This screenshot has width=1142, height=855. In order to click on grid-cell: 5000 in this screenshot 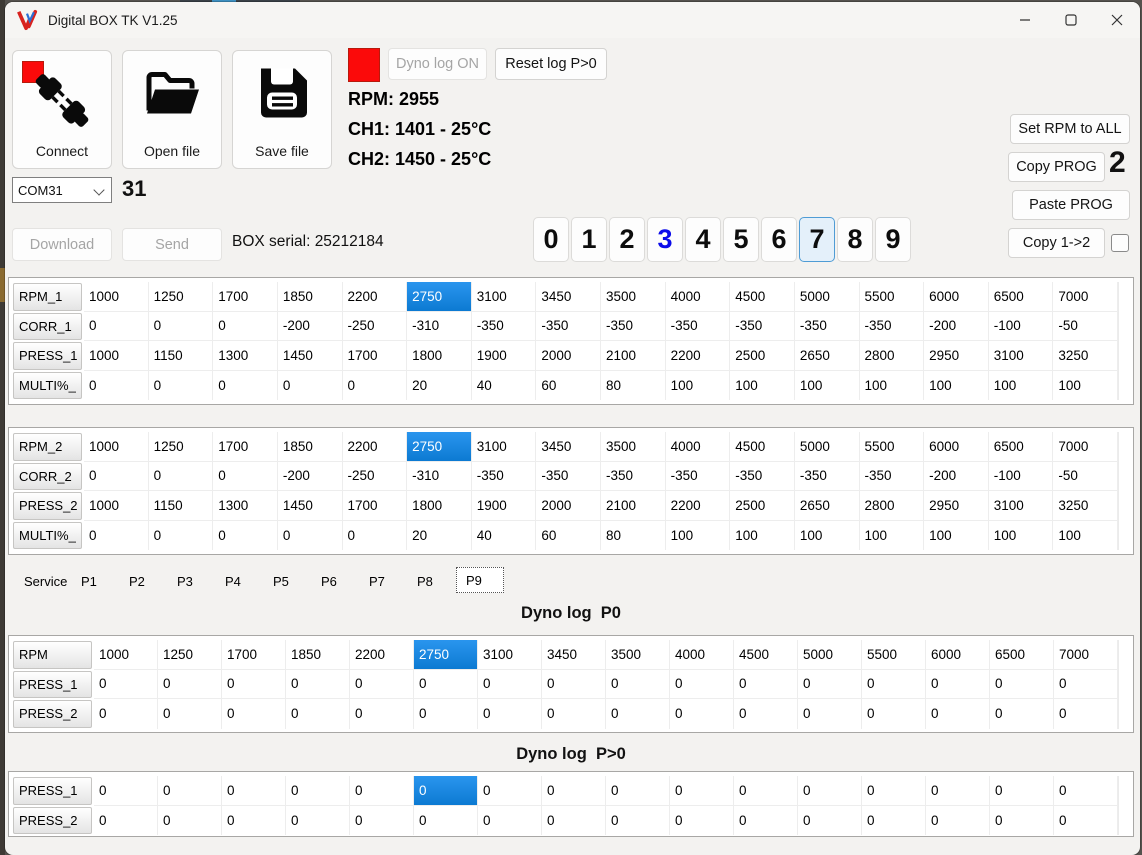, I will do `click(827, 297)`.